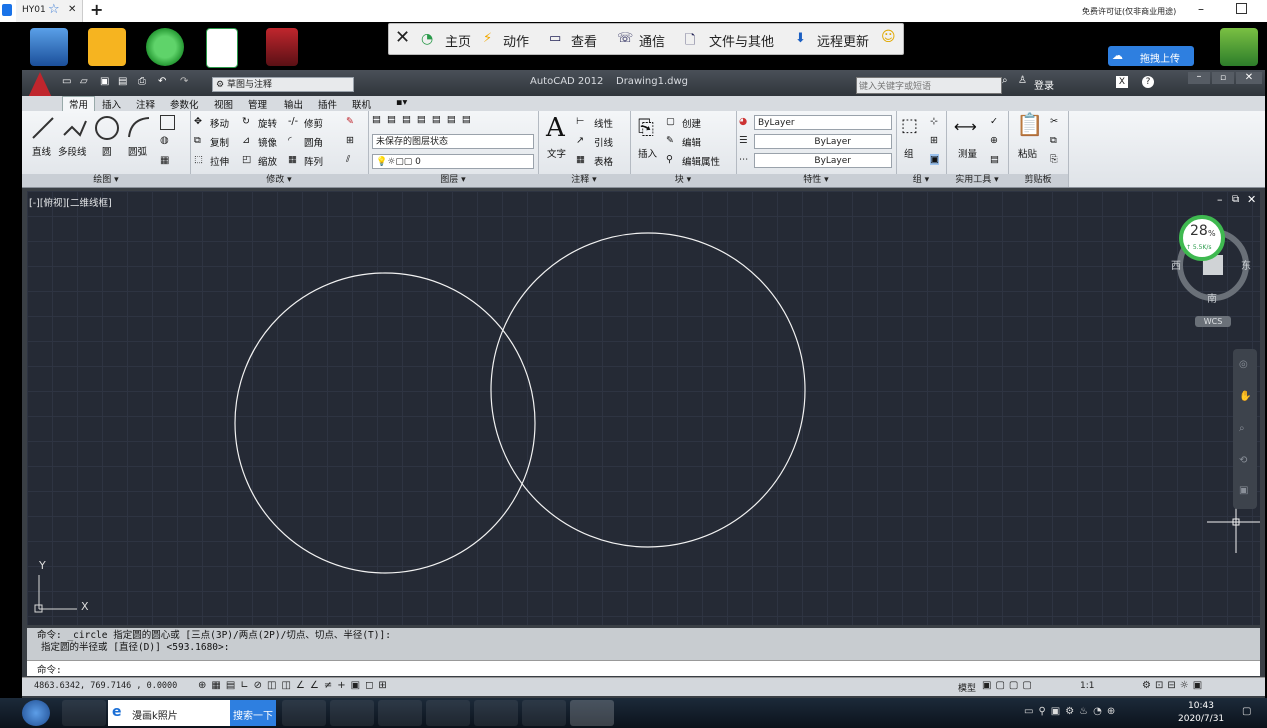 Image resolution: width=1267 pixels, height=728 pixels. Describe the element at coordinates (934, 121) in the screenshot. I see `ungroup-icon: ⊹` at that location.